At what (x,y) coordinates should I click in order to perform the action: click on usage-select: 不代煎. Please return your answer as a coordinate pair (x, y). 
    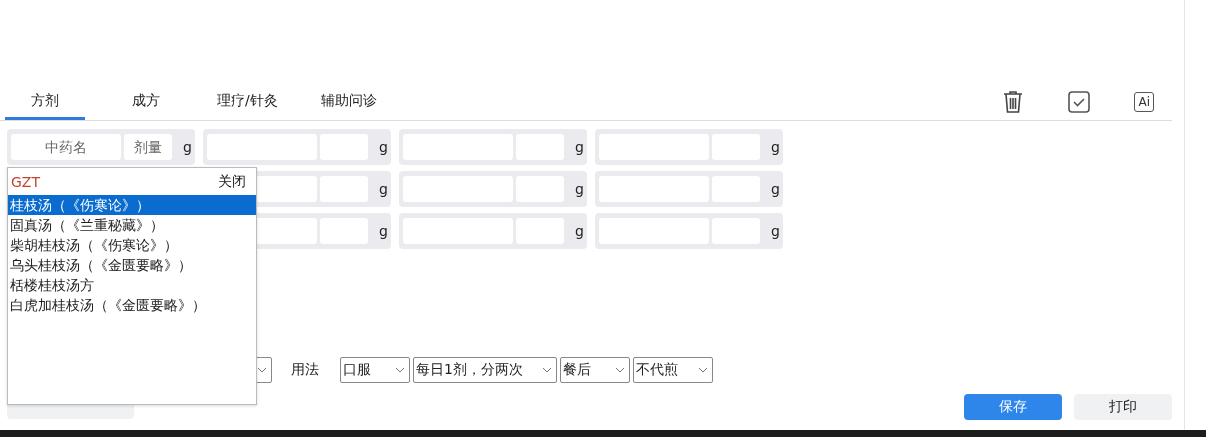
    Looking at the image, I should click on (673, 370).